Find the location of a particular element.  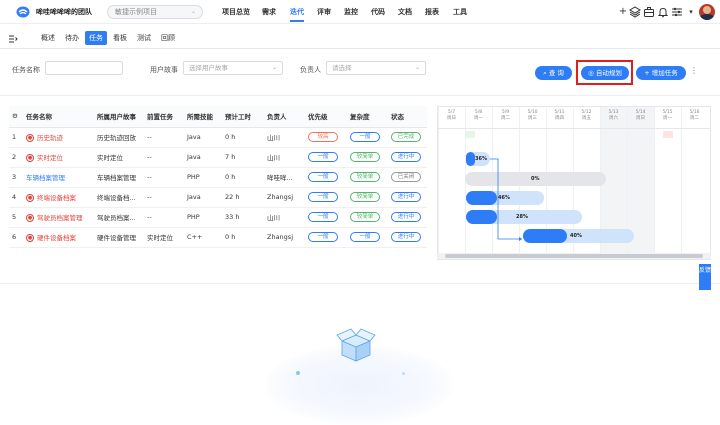

column-header: 复杂度 is located at coordinates (367, 117).